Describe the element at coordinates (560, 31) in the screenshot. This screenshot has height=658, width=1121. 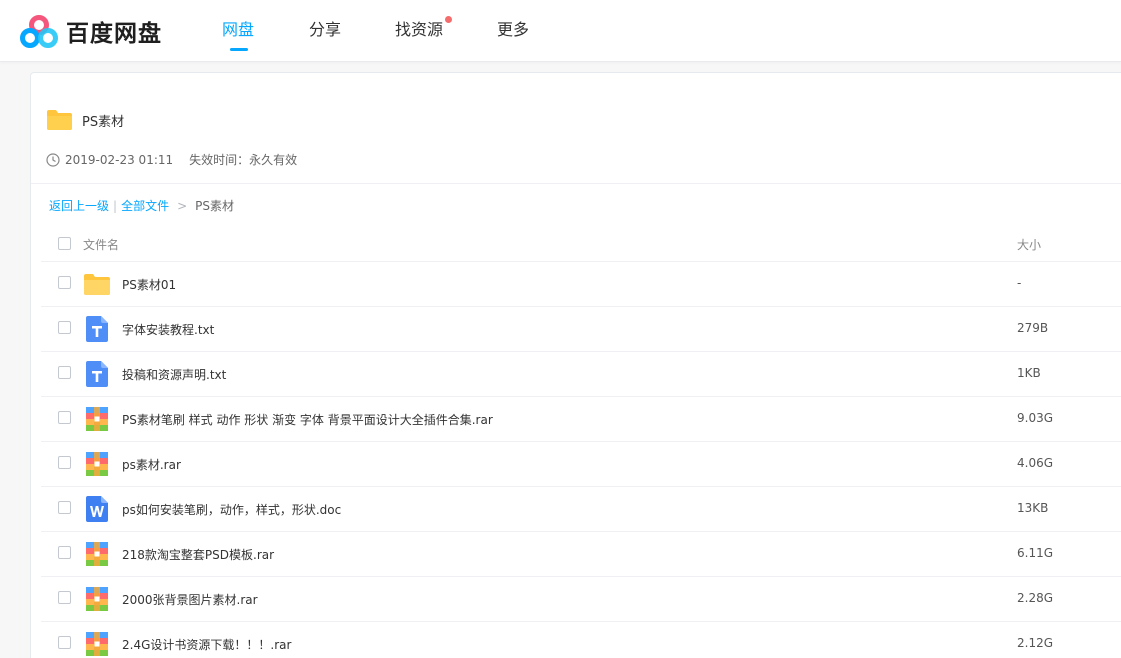
I see `top-header: 百度网盘 网盘 分享 找资源 更多` at that location.